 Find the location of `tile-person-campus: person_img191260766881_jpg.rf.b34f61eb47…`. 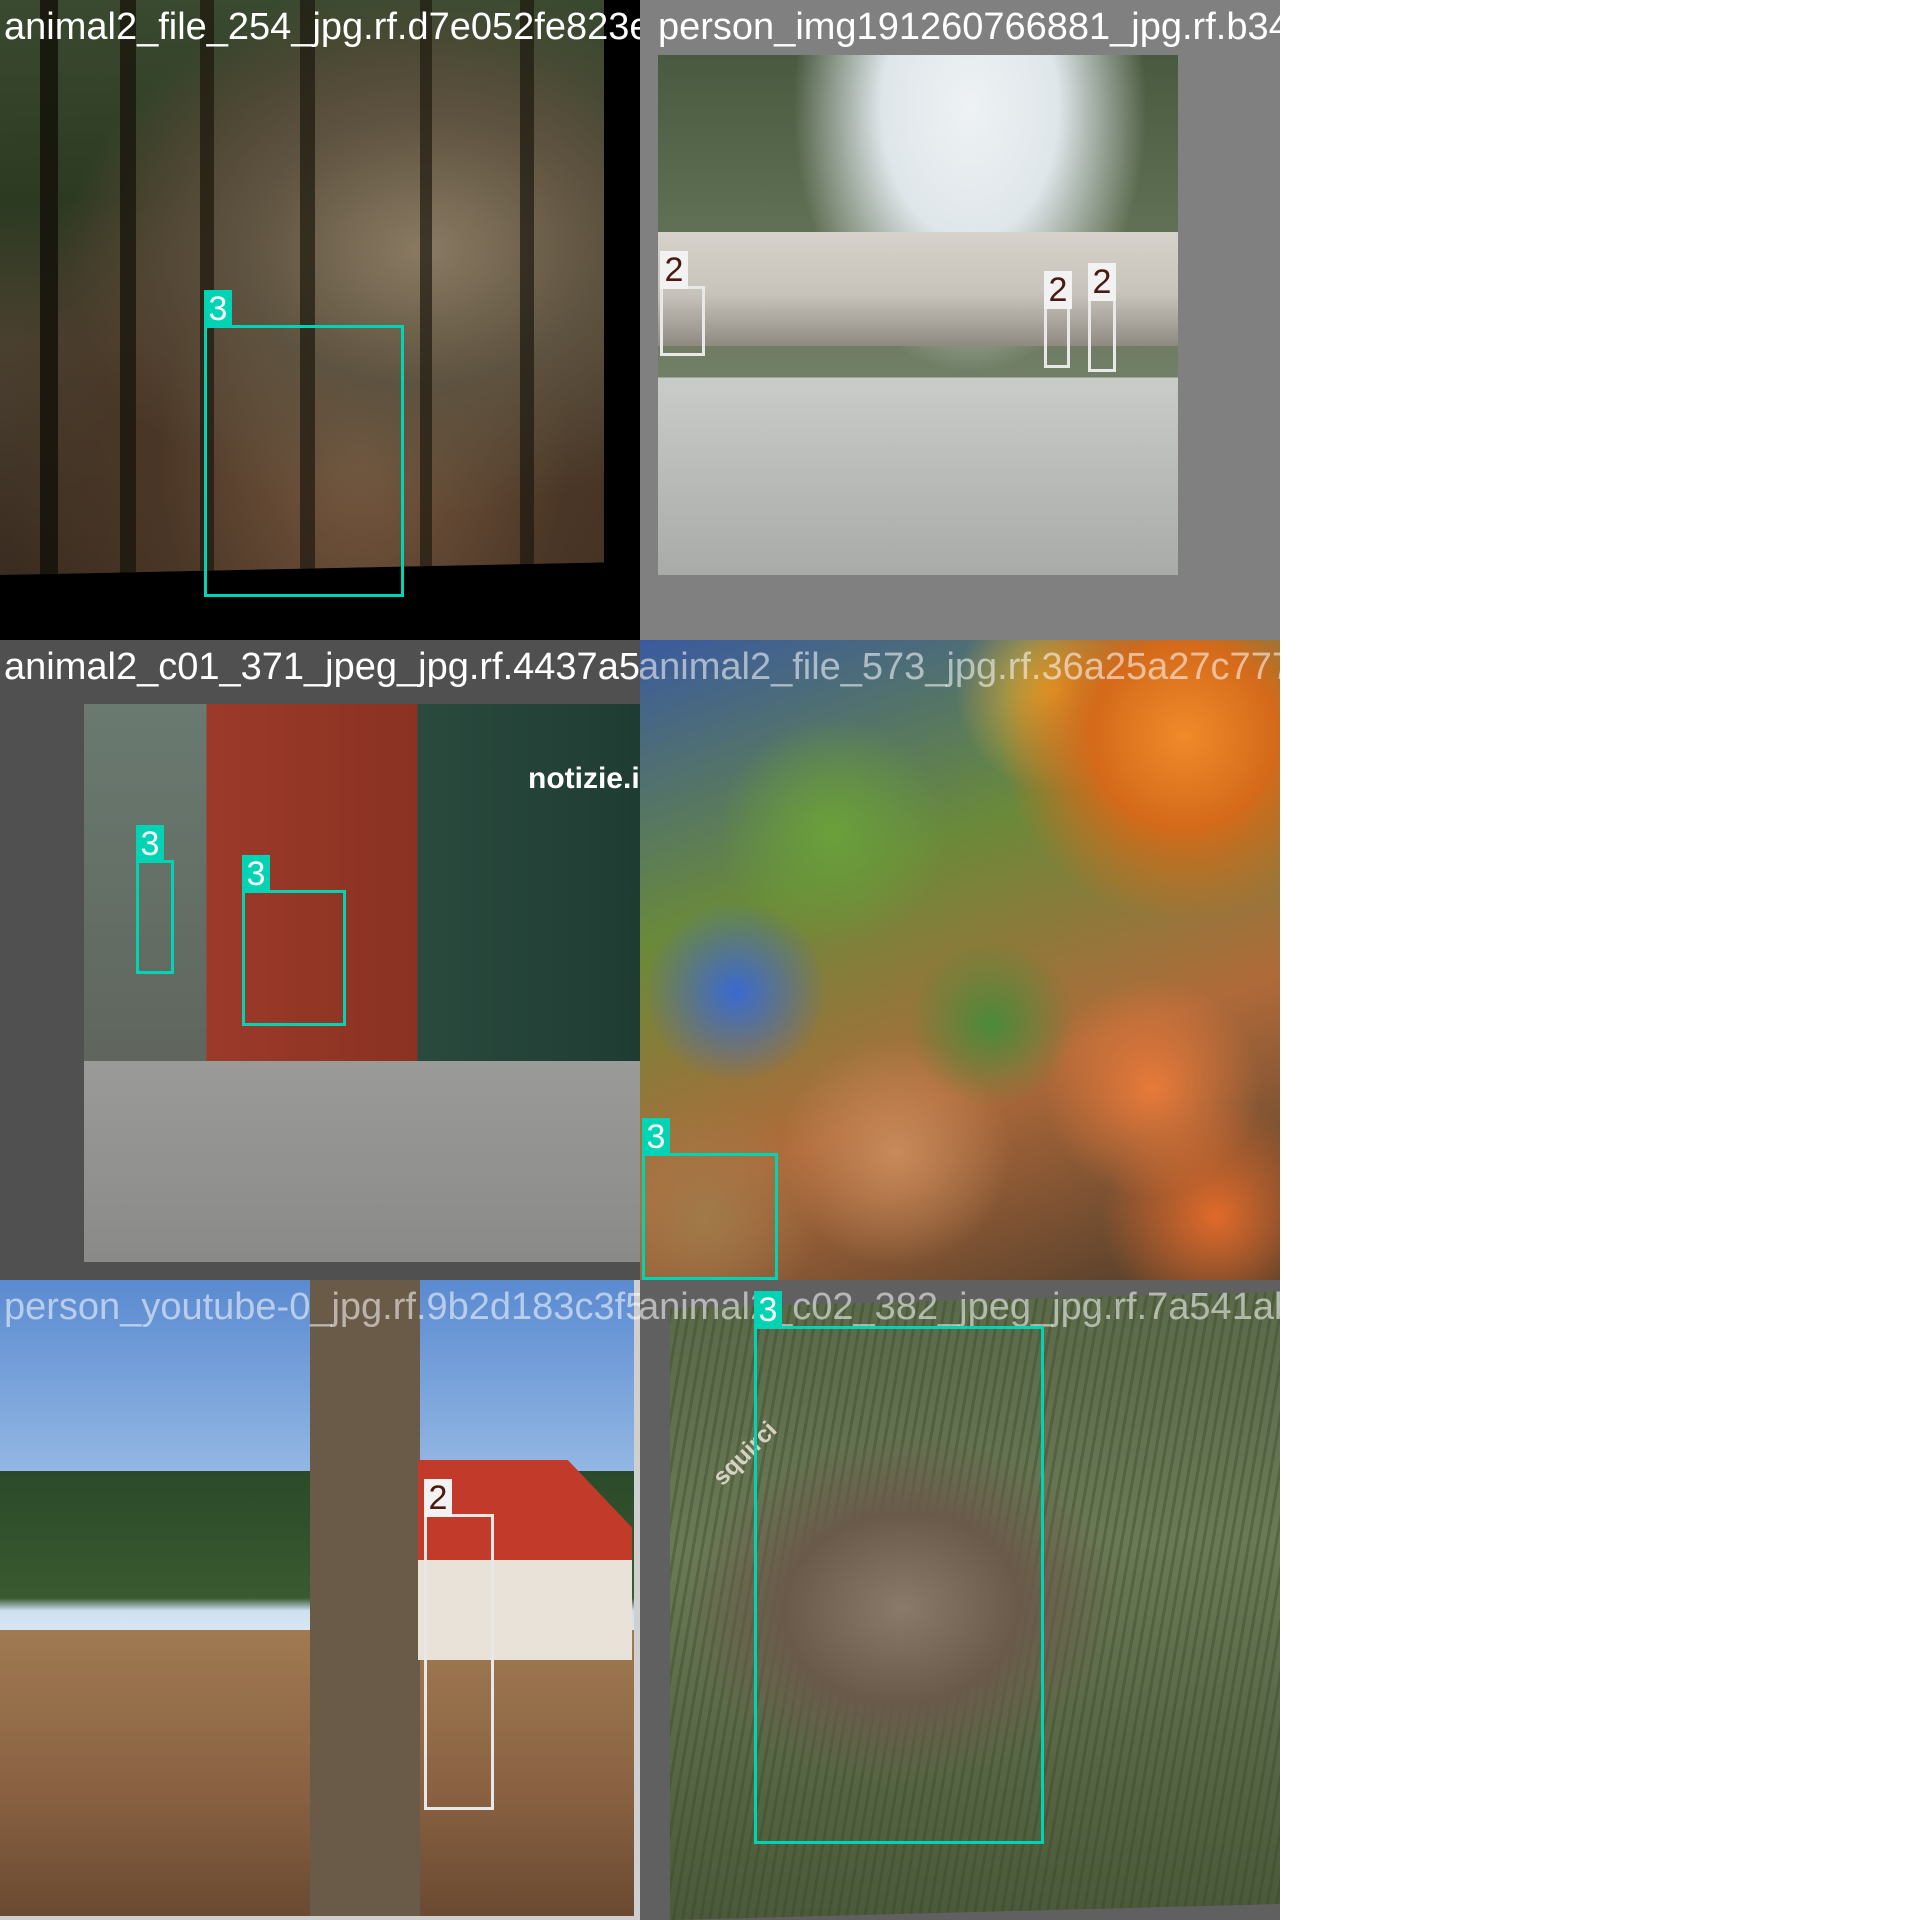

tile-person-campus: person_img191260766881_jpg.rf.b34f61eb47… is located at coordinates (960, 320).